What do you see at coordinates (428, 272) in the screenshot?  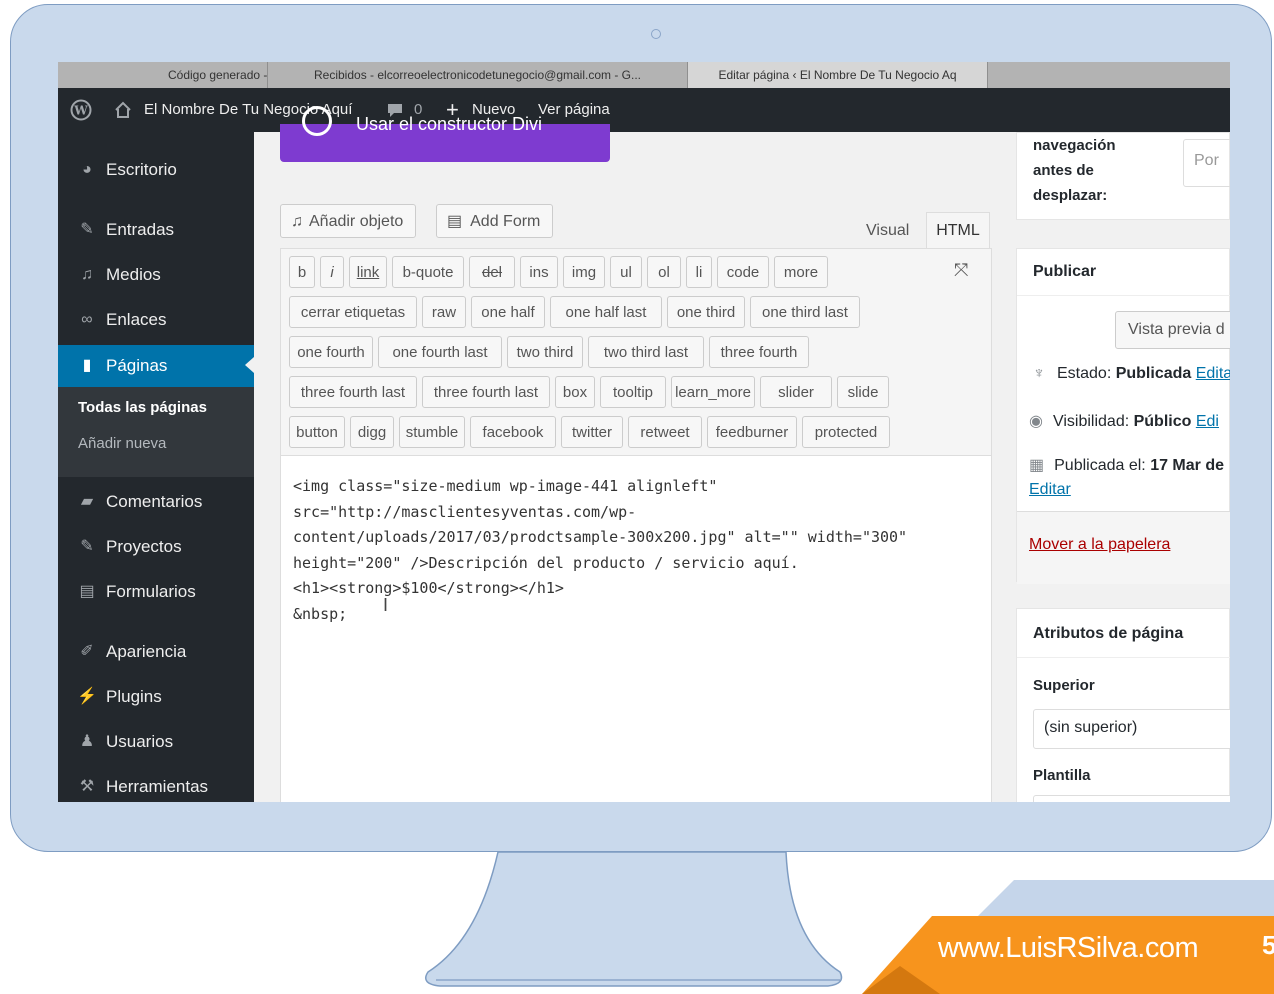 I see `quicktag-button: b-quote` at bounding box center [428, 272].